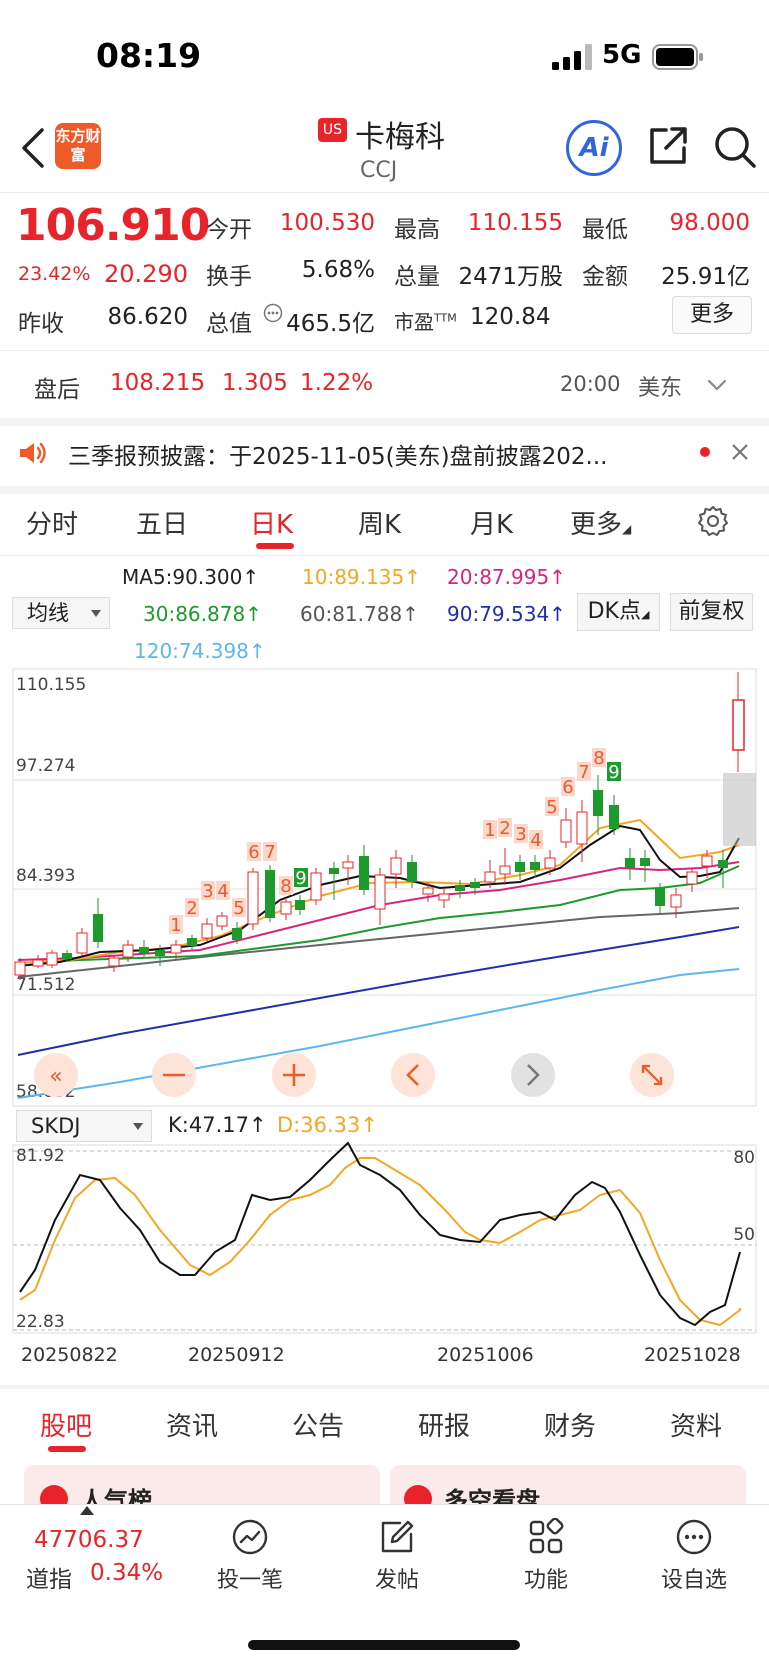 This screenshot has width=769, height=1665. I want to click on x-date-2: 20250912, so click(236, 1355).